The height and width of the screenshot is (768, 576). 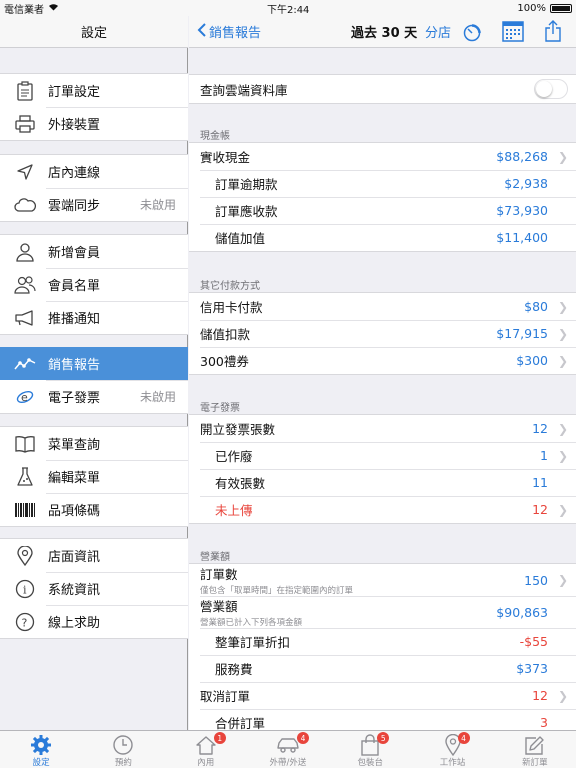 I want to click on menu-item-store-connect: 店內連線, so click(x=94, y=171).